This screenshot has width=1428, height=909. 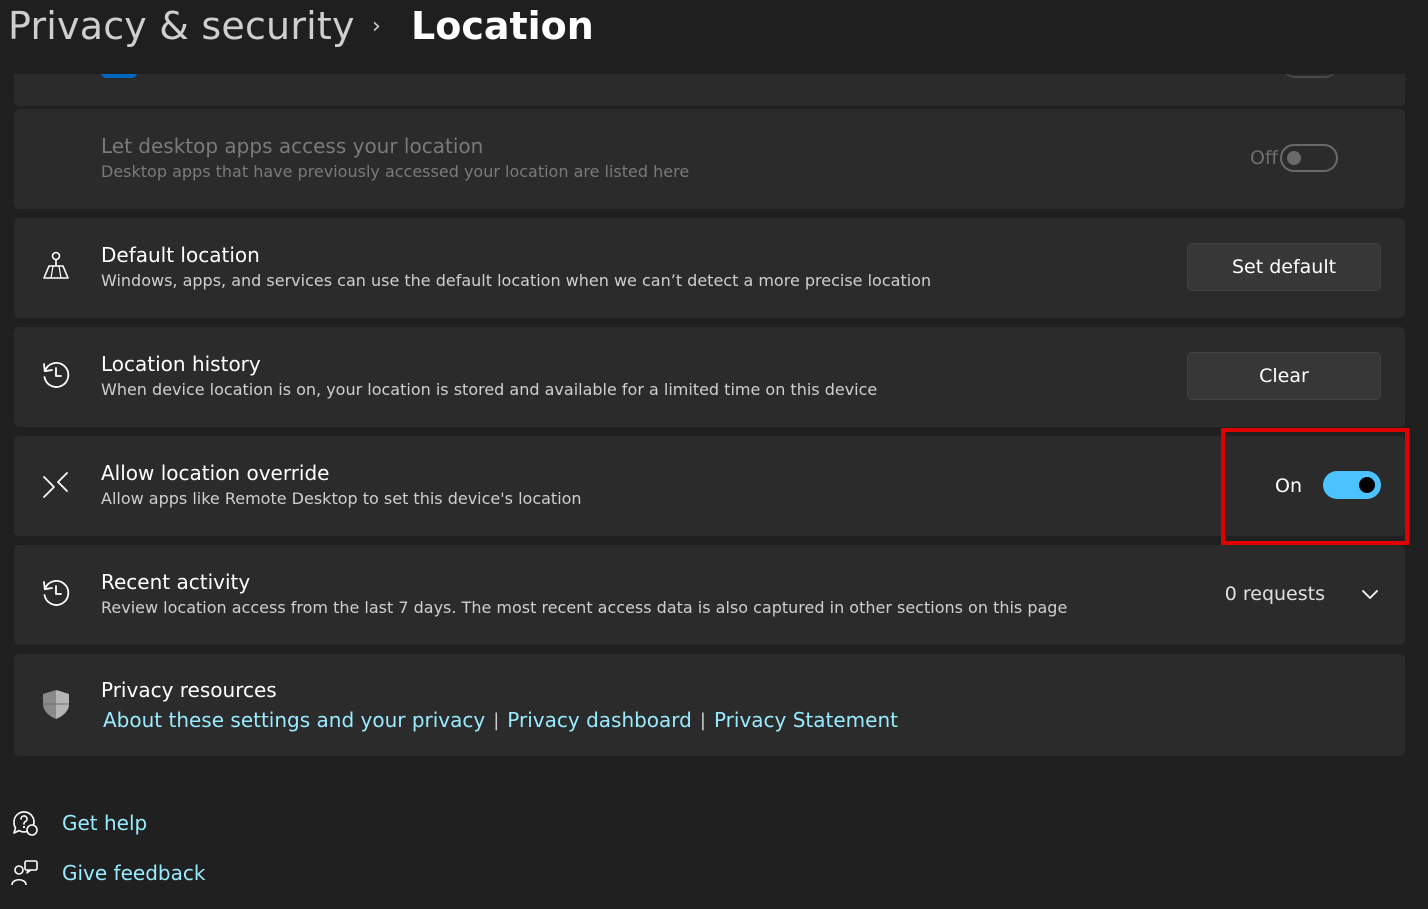 What do you see at coordinates (25, 823) in the screenshot?
I see `help-icon` at bounding box center [25, 823].